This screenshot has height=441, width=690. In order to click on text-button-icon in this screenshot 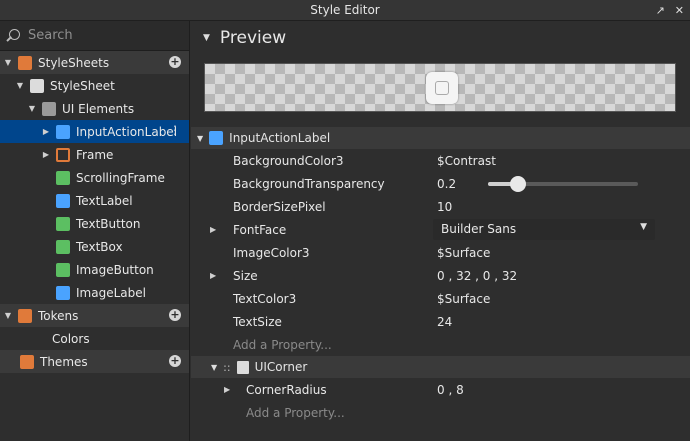, I will do `click(63, 223)`.